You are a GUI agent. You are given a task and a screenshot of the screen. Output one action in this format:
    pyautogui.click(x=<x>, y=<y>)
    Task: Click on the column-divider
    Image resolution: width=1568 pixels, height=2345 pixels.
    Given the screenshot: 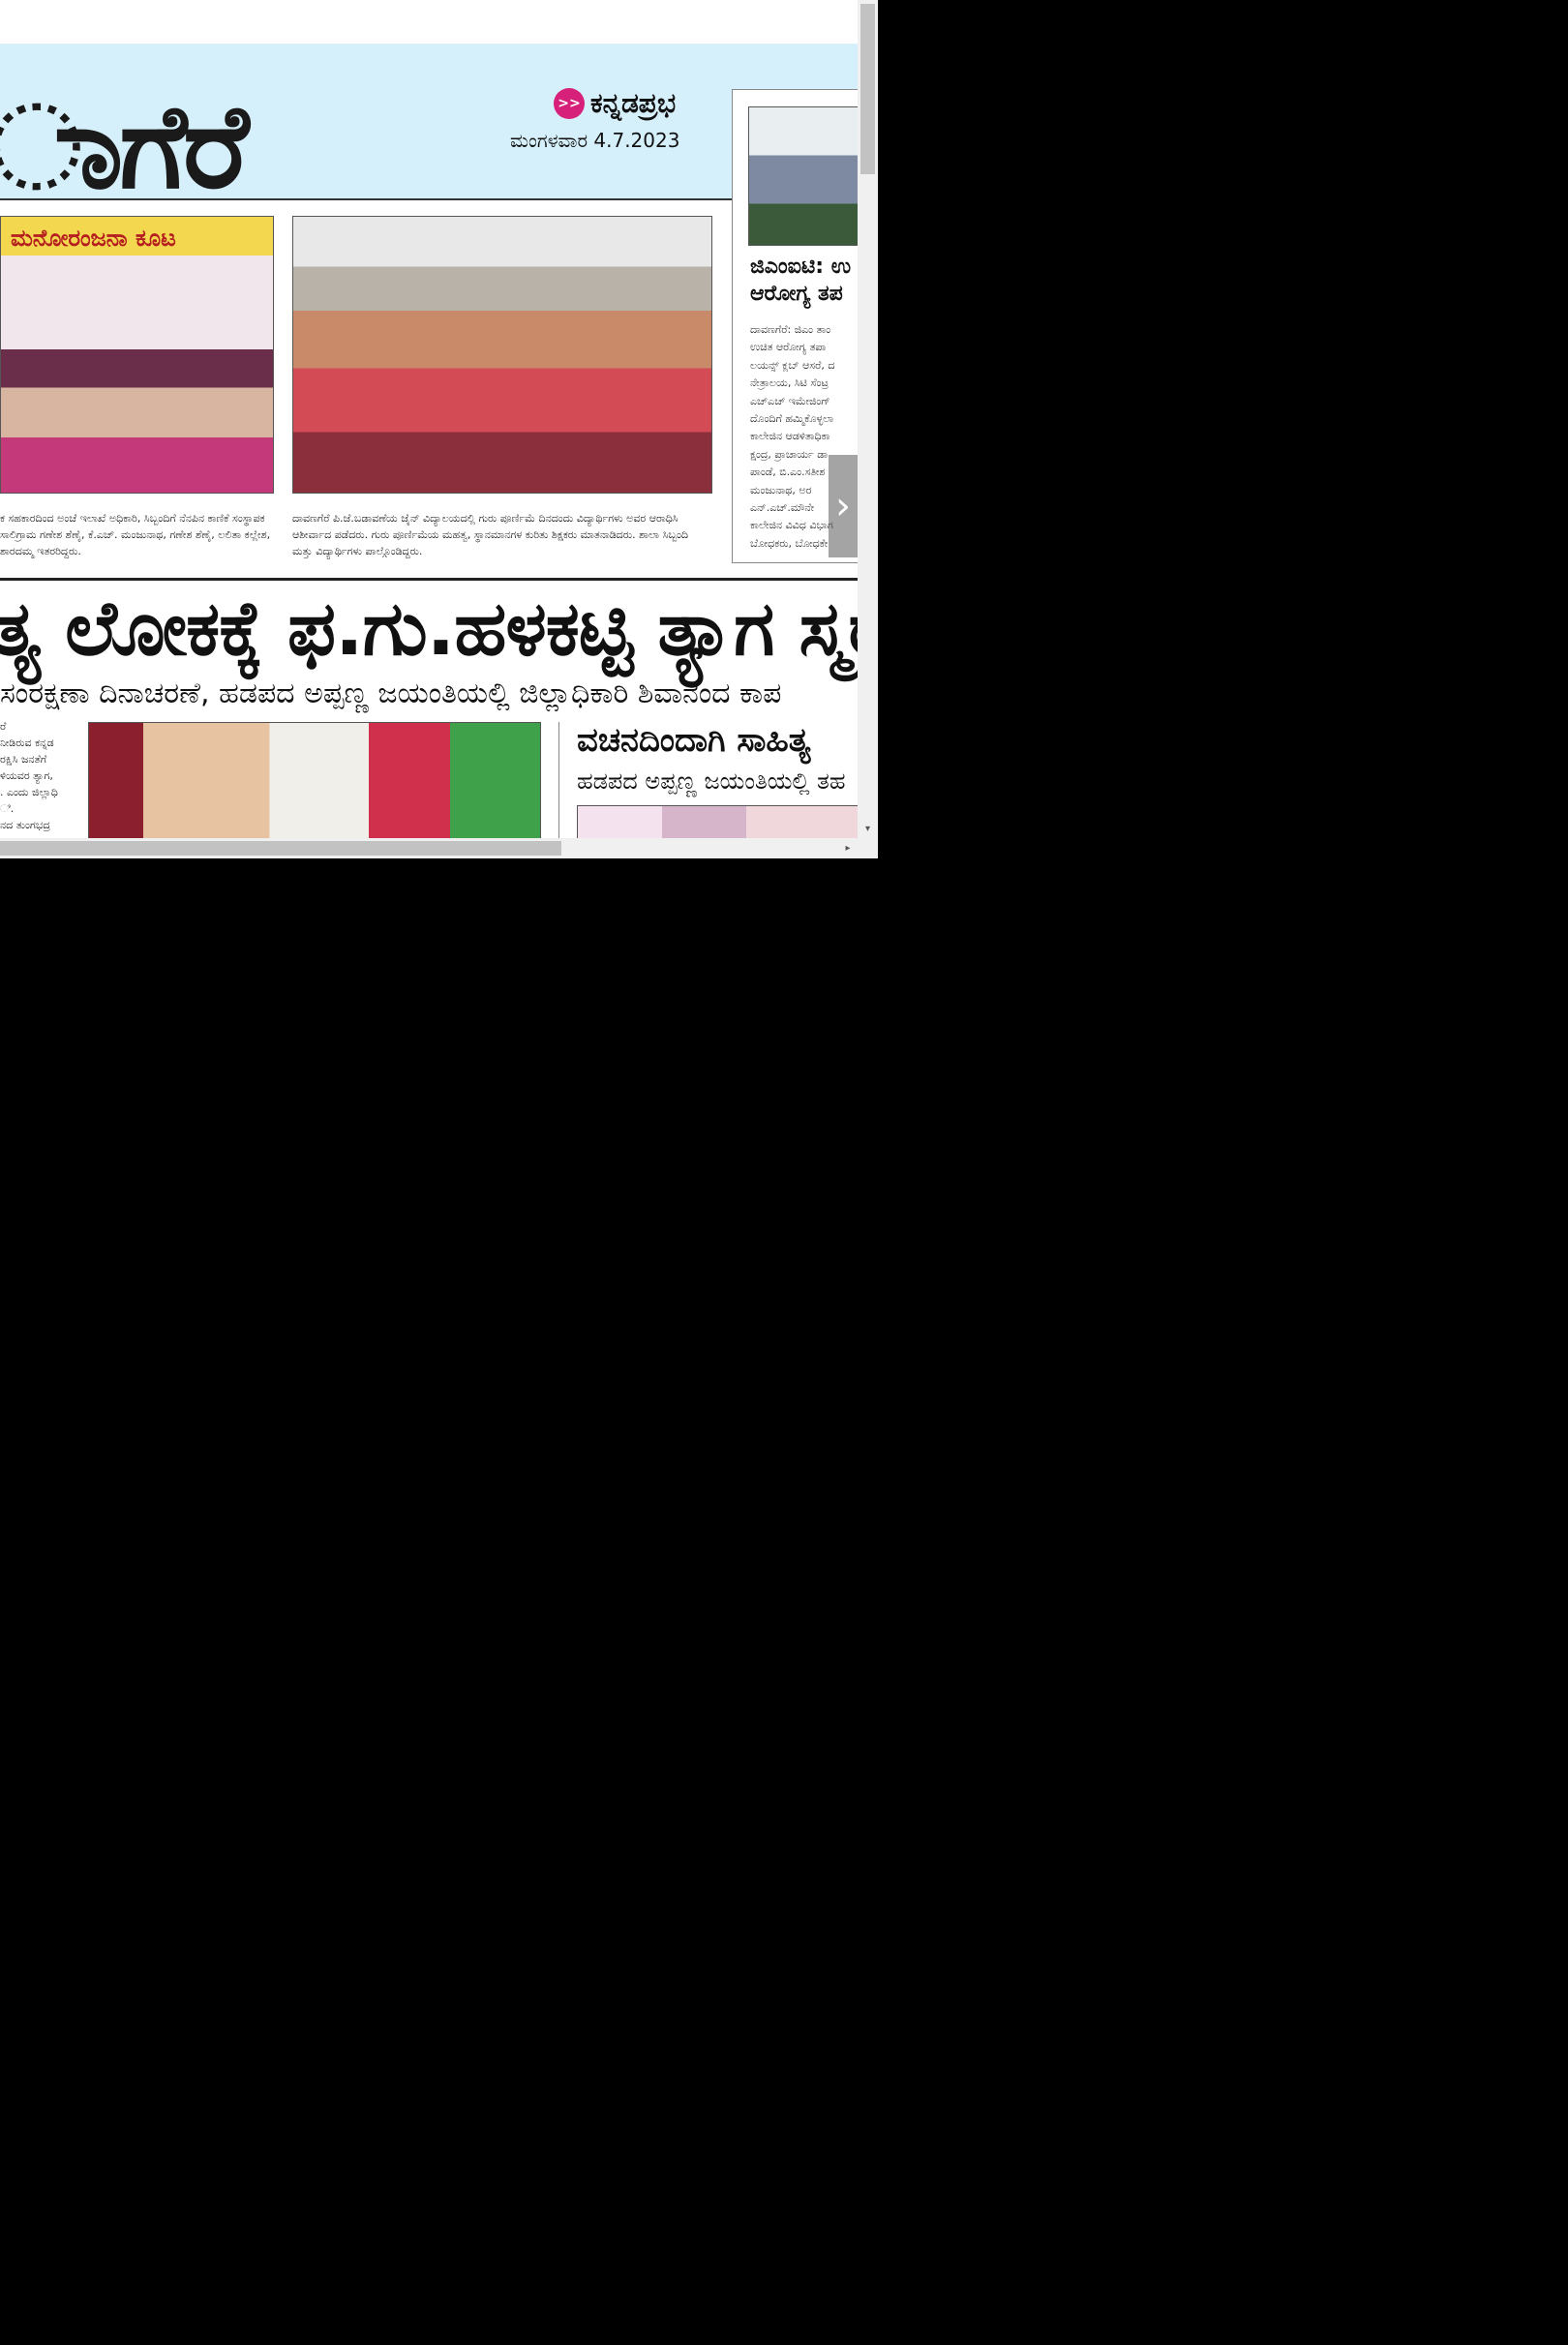 What is the action you would take?
    pyautogui.click(x=558, y=780)
    